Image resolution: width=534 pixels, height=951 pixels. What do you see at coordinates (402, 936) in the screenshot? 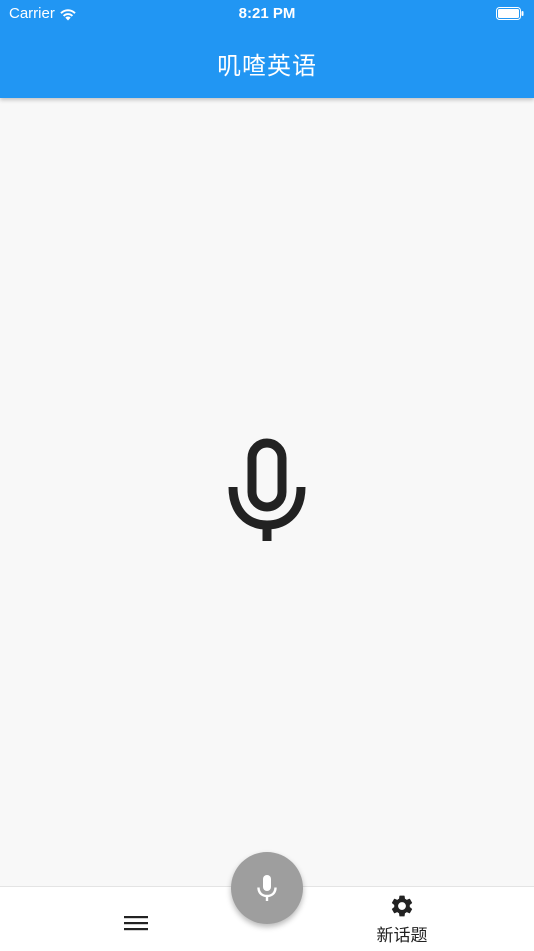
I see `new-topic-label: 新话题` at bounding box center [402, 936].